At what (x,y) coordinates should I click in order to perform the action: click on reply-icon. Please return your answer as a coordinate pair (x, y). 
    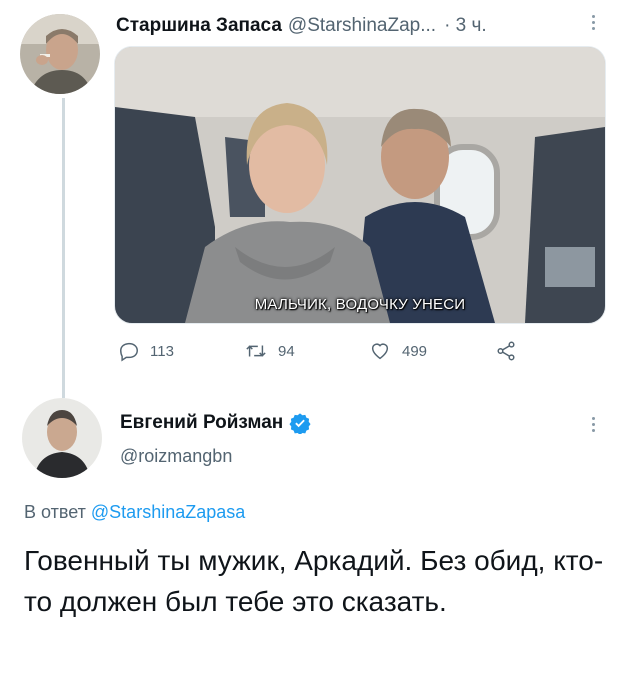
    Looking at the image, I should click on (129, 352).